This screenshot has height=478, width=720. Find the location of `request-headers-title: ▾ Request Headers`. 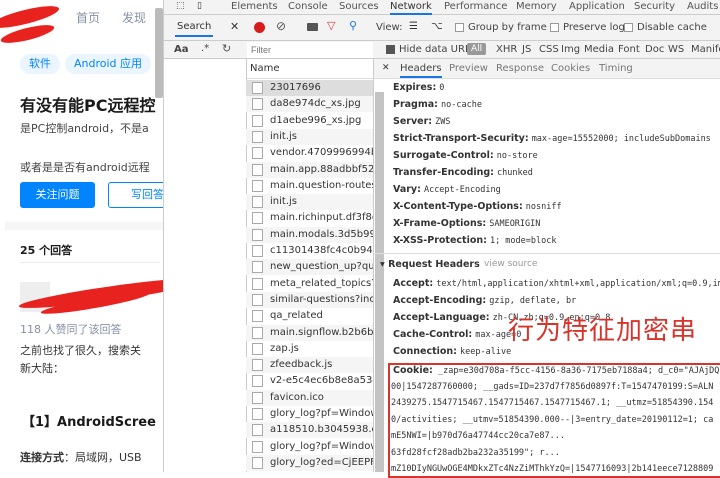

request-headers-title: ▾ Request Headers is located at coordinates (430, 264).